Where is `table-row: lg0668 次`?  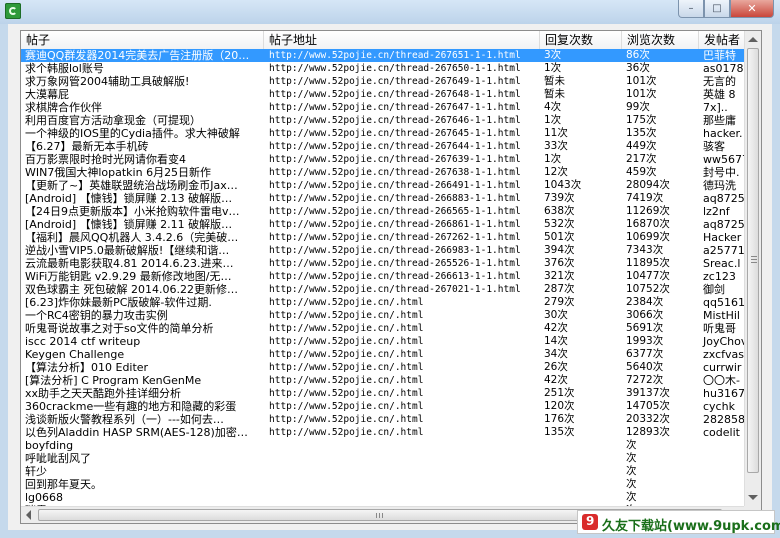 table-row: lg0668 次 is located at coordinates (391, 497).